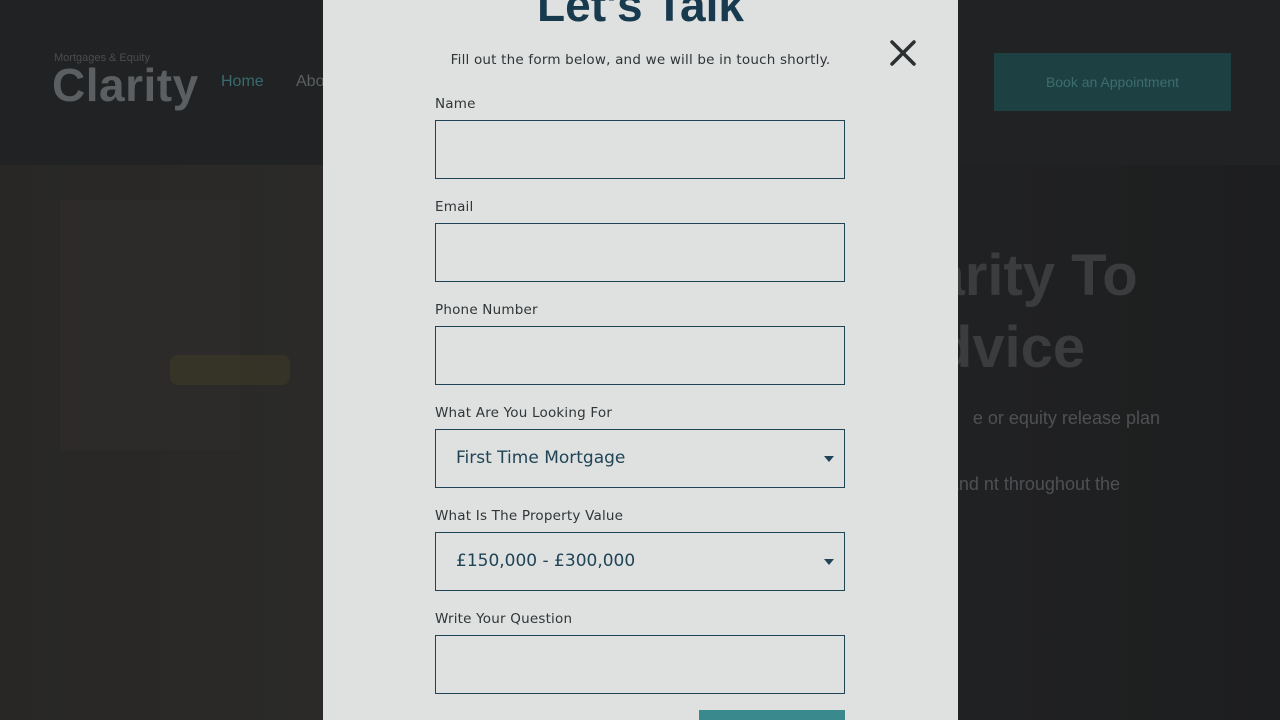 The width and height of the screenshot is (1280, 720). Describe the element at coordinates (640, 15) in the screenshot. I see `modal-title: Let's Talk` at that location.